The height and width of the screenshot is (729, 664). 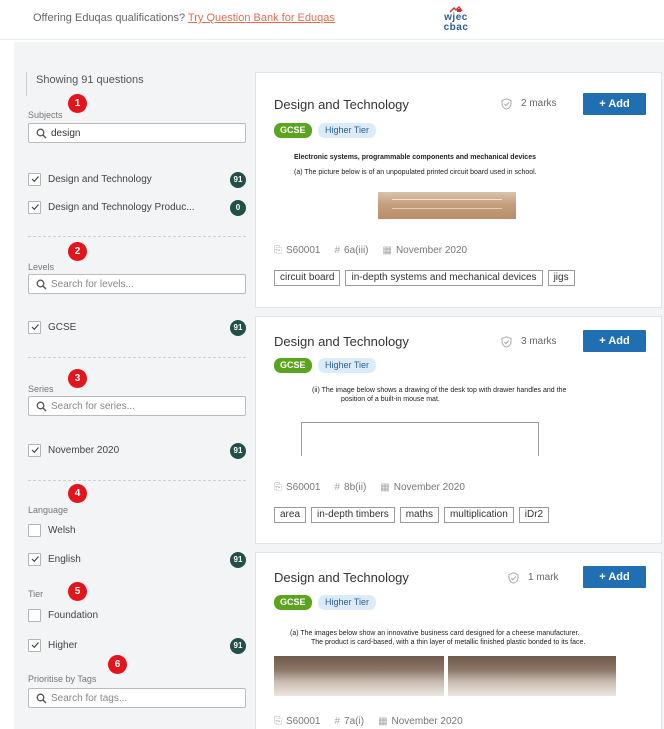 I want to click on subjects-search-input, so click(x=146, y=133).